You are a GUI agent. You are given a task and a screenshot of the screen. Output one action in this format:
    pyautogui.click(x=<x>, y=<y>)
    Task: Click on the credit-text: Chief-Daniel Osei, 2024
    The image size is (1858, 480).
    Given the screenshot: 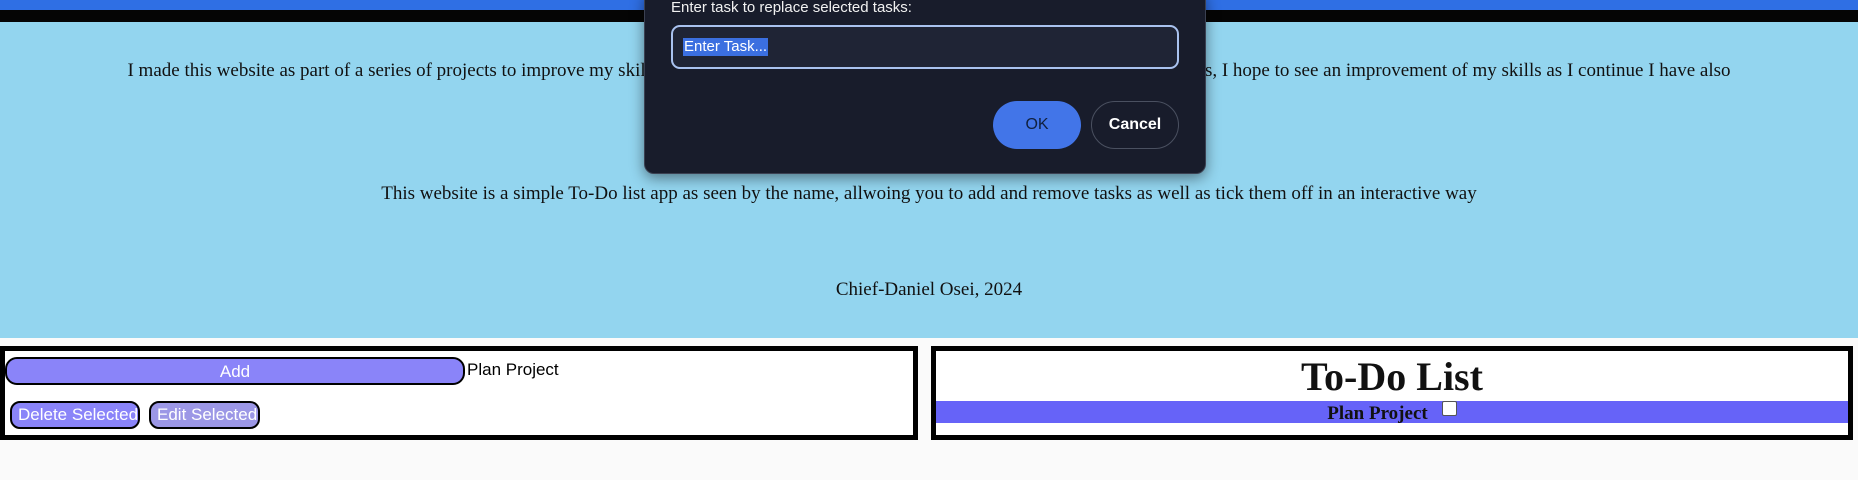 What is the action you would take?
    pyautogui.click(x=929, y=289)
    